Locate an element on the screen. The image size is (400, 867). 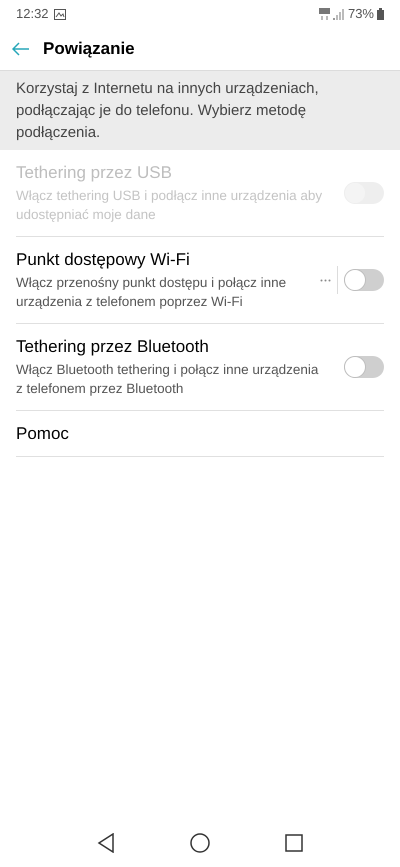
setting-title: Tethering przez Bluetooth is located at coordinates (113, 347).